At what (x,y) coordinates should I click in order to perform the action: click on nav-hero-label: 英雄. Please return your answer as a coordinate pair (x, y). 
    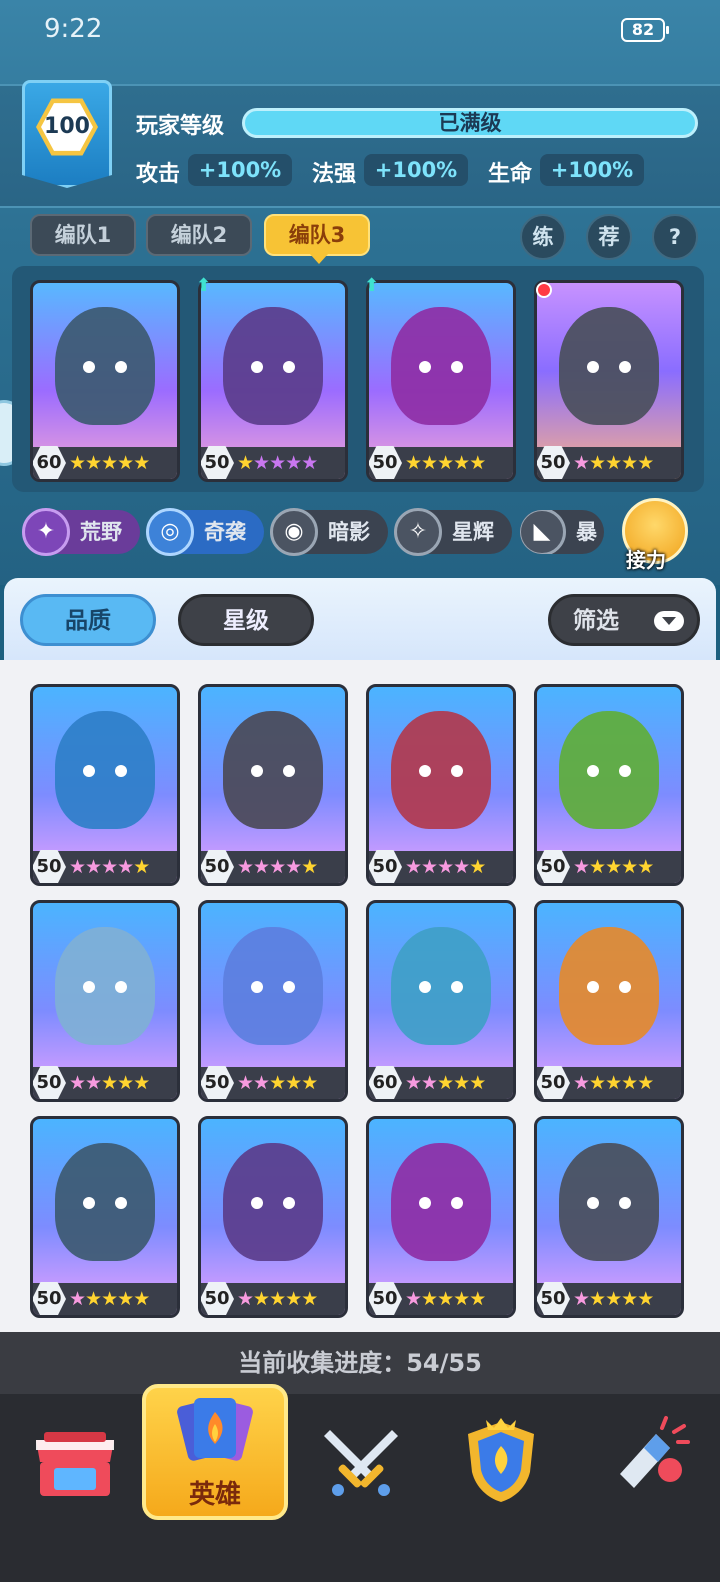
    Looking at the image, I should click on (214, 1495).